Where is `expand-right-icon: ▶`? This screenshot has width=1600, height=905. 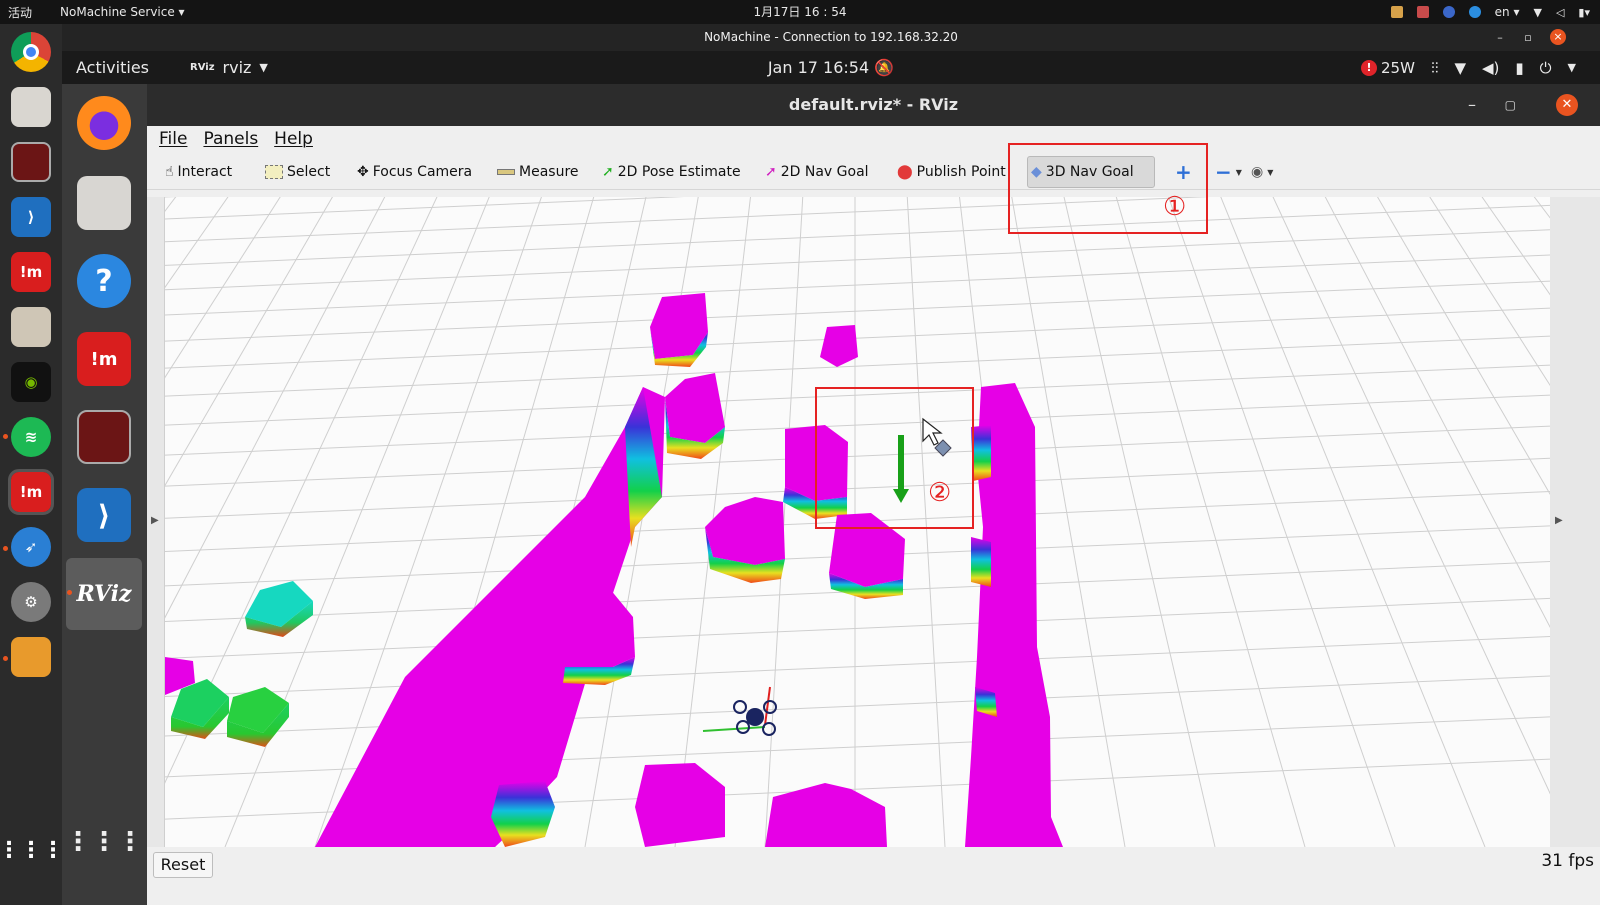
expand-right-icon: ▶ is located at coordinates (1559, 520).